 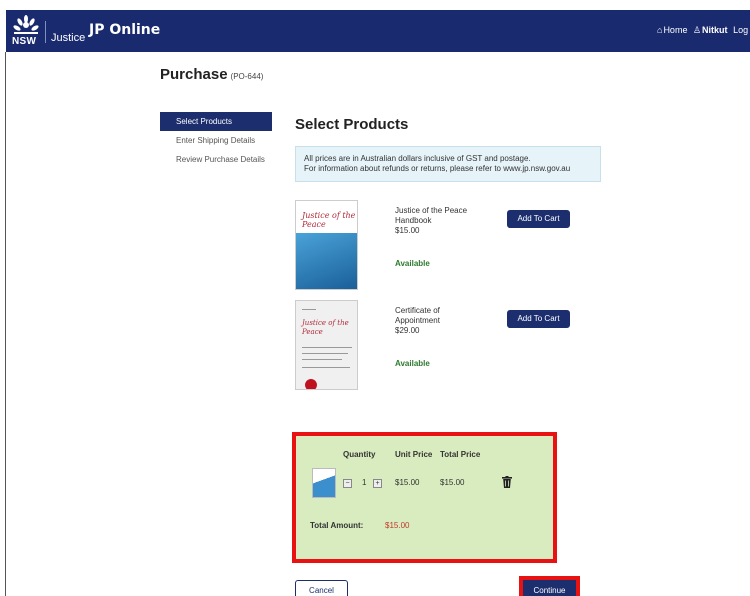 What do you see at coordinates (324, 483) in the screenshot?
I see `cart-item-thumbnail` at bounding box center [324, 483].